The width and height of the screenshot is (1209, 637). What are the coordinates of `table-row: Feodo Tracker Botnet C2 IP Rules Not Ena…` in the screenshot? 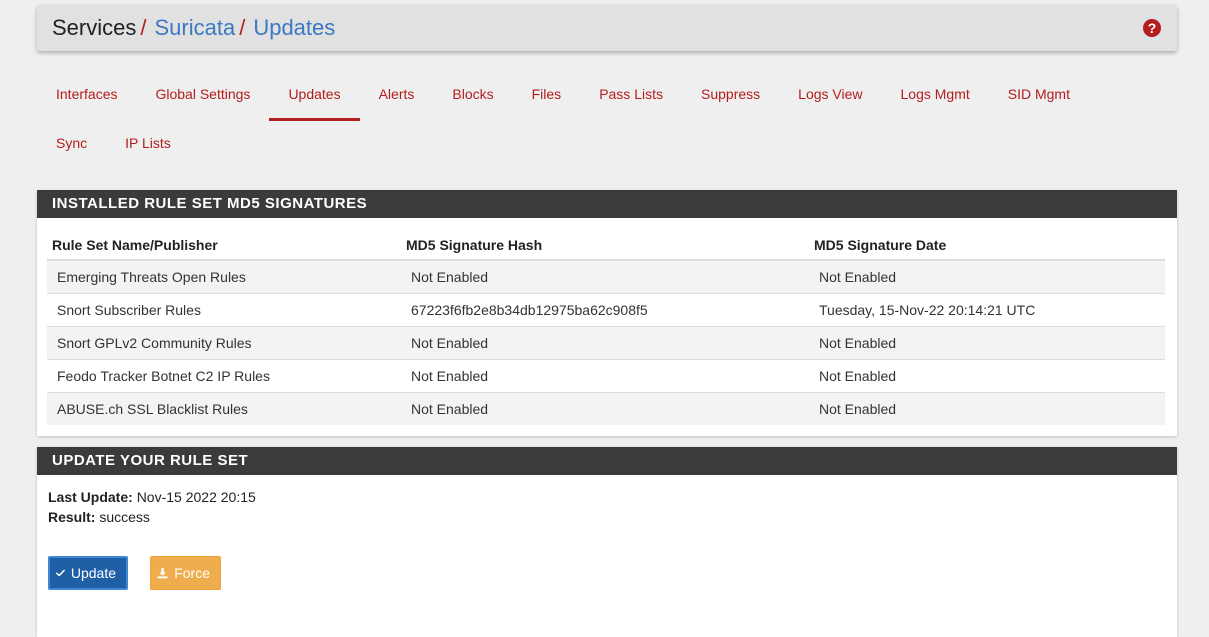 It's located at (606, 375).